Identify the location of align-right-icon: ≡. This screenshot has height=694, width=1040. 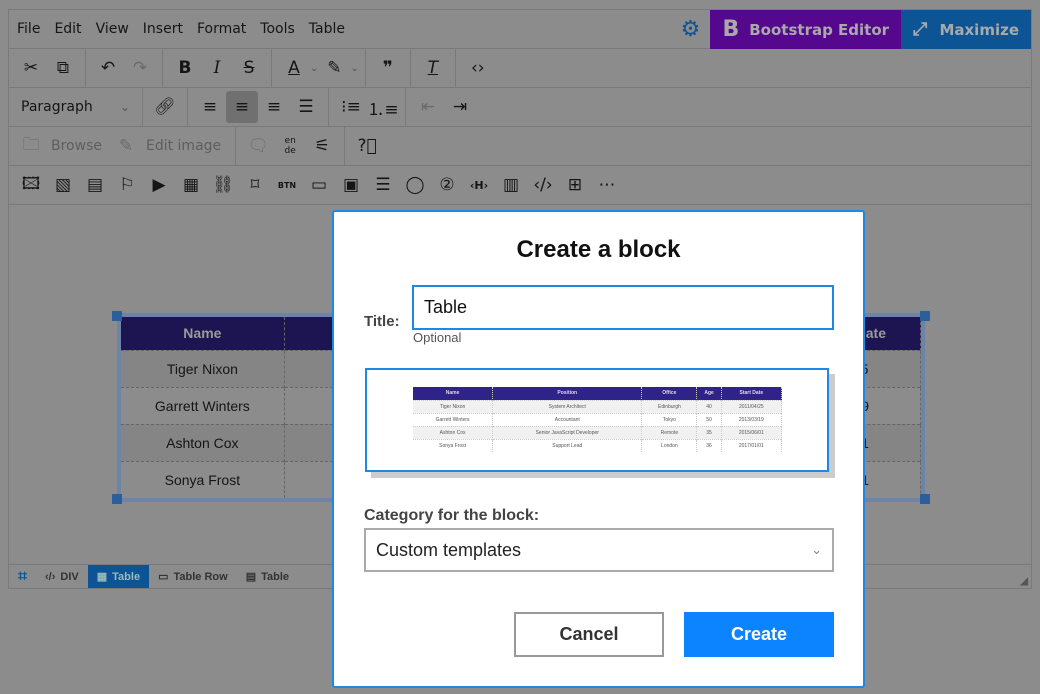
(274, 107).